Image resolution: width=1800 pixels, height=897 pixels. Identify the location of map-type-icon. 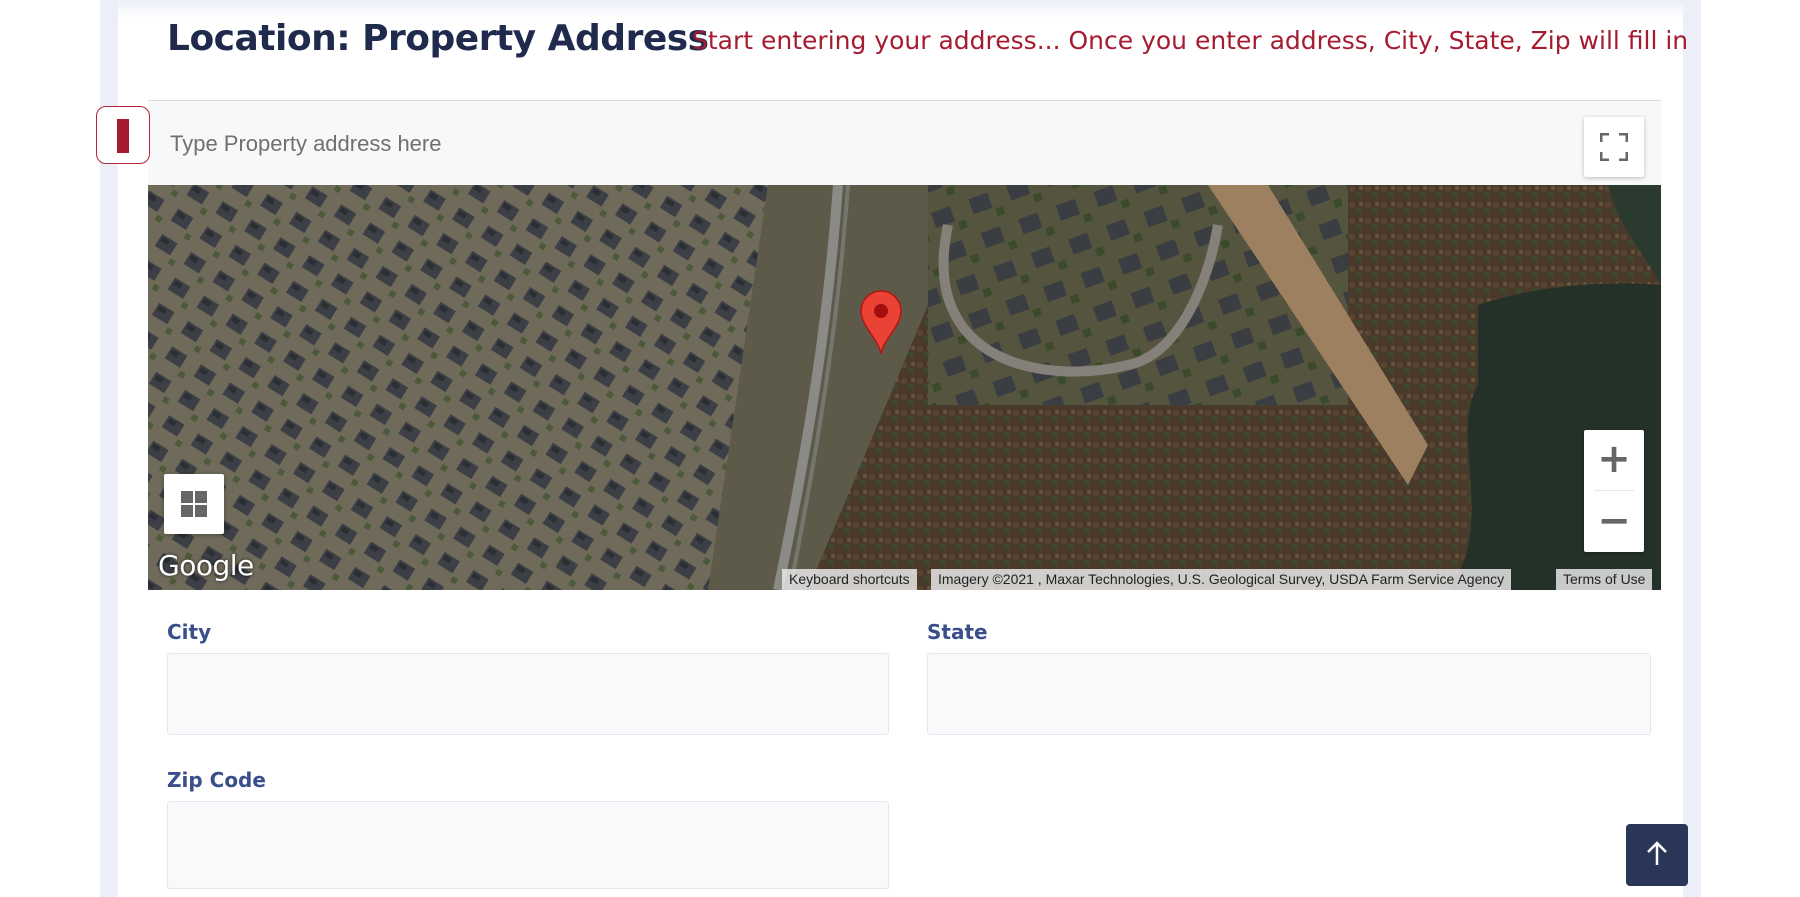
(194, 504).